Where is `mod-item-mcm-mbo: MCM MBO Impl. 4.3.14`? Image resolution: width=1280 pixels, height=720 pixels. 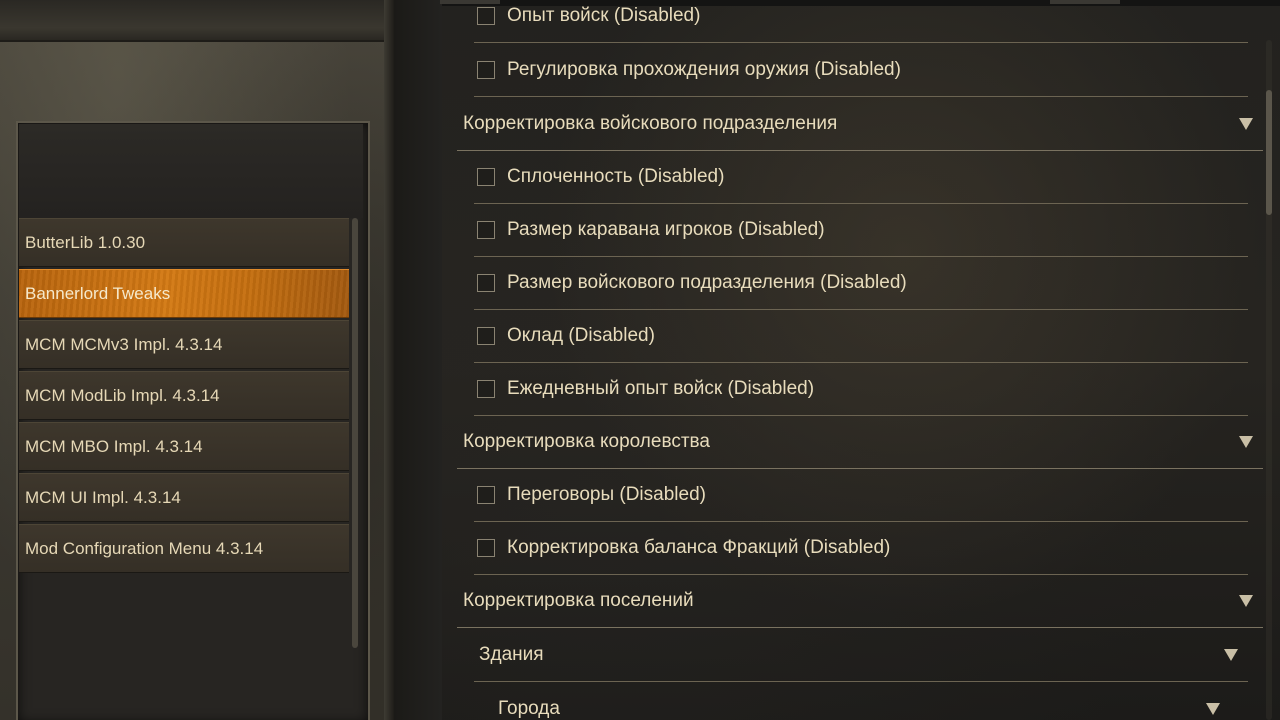
mod-item-mcm-mbo: MCM MBO Impl. 4.3.14 is located at coordinates (184, 446).